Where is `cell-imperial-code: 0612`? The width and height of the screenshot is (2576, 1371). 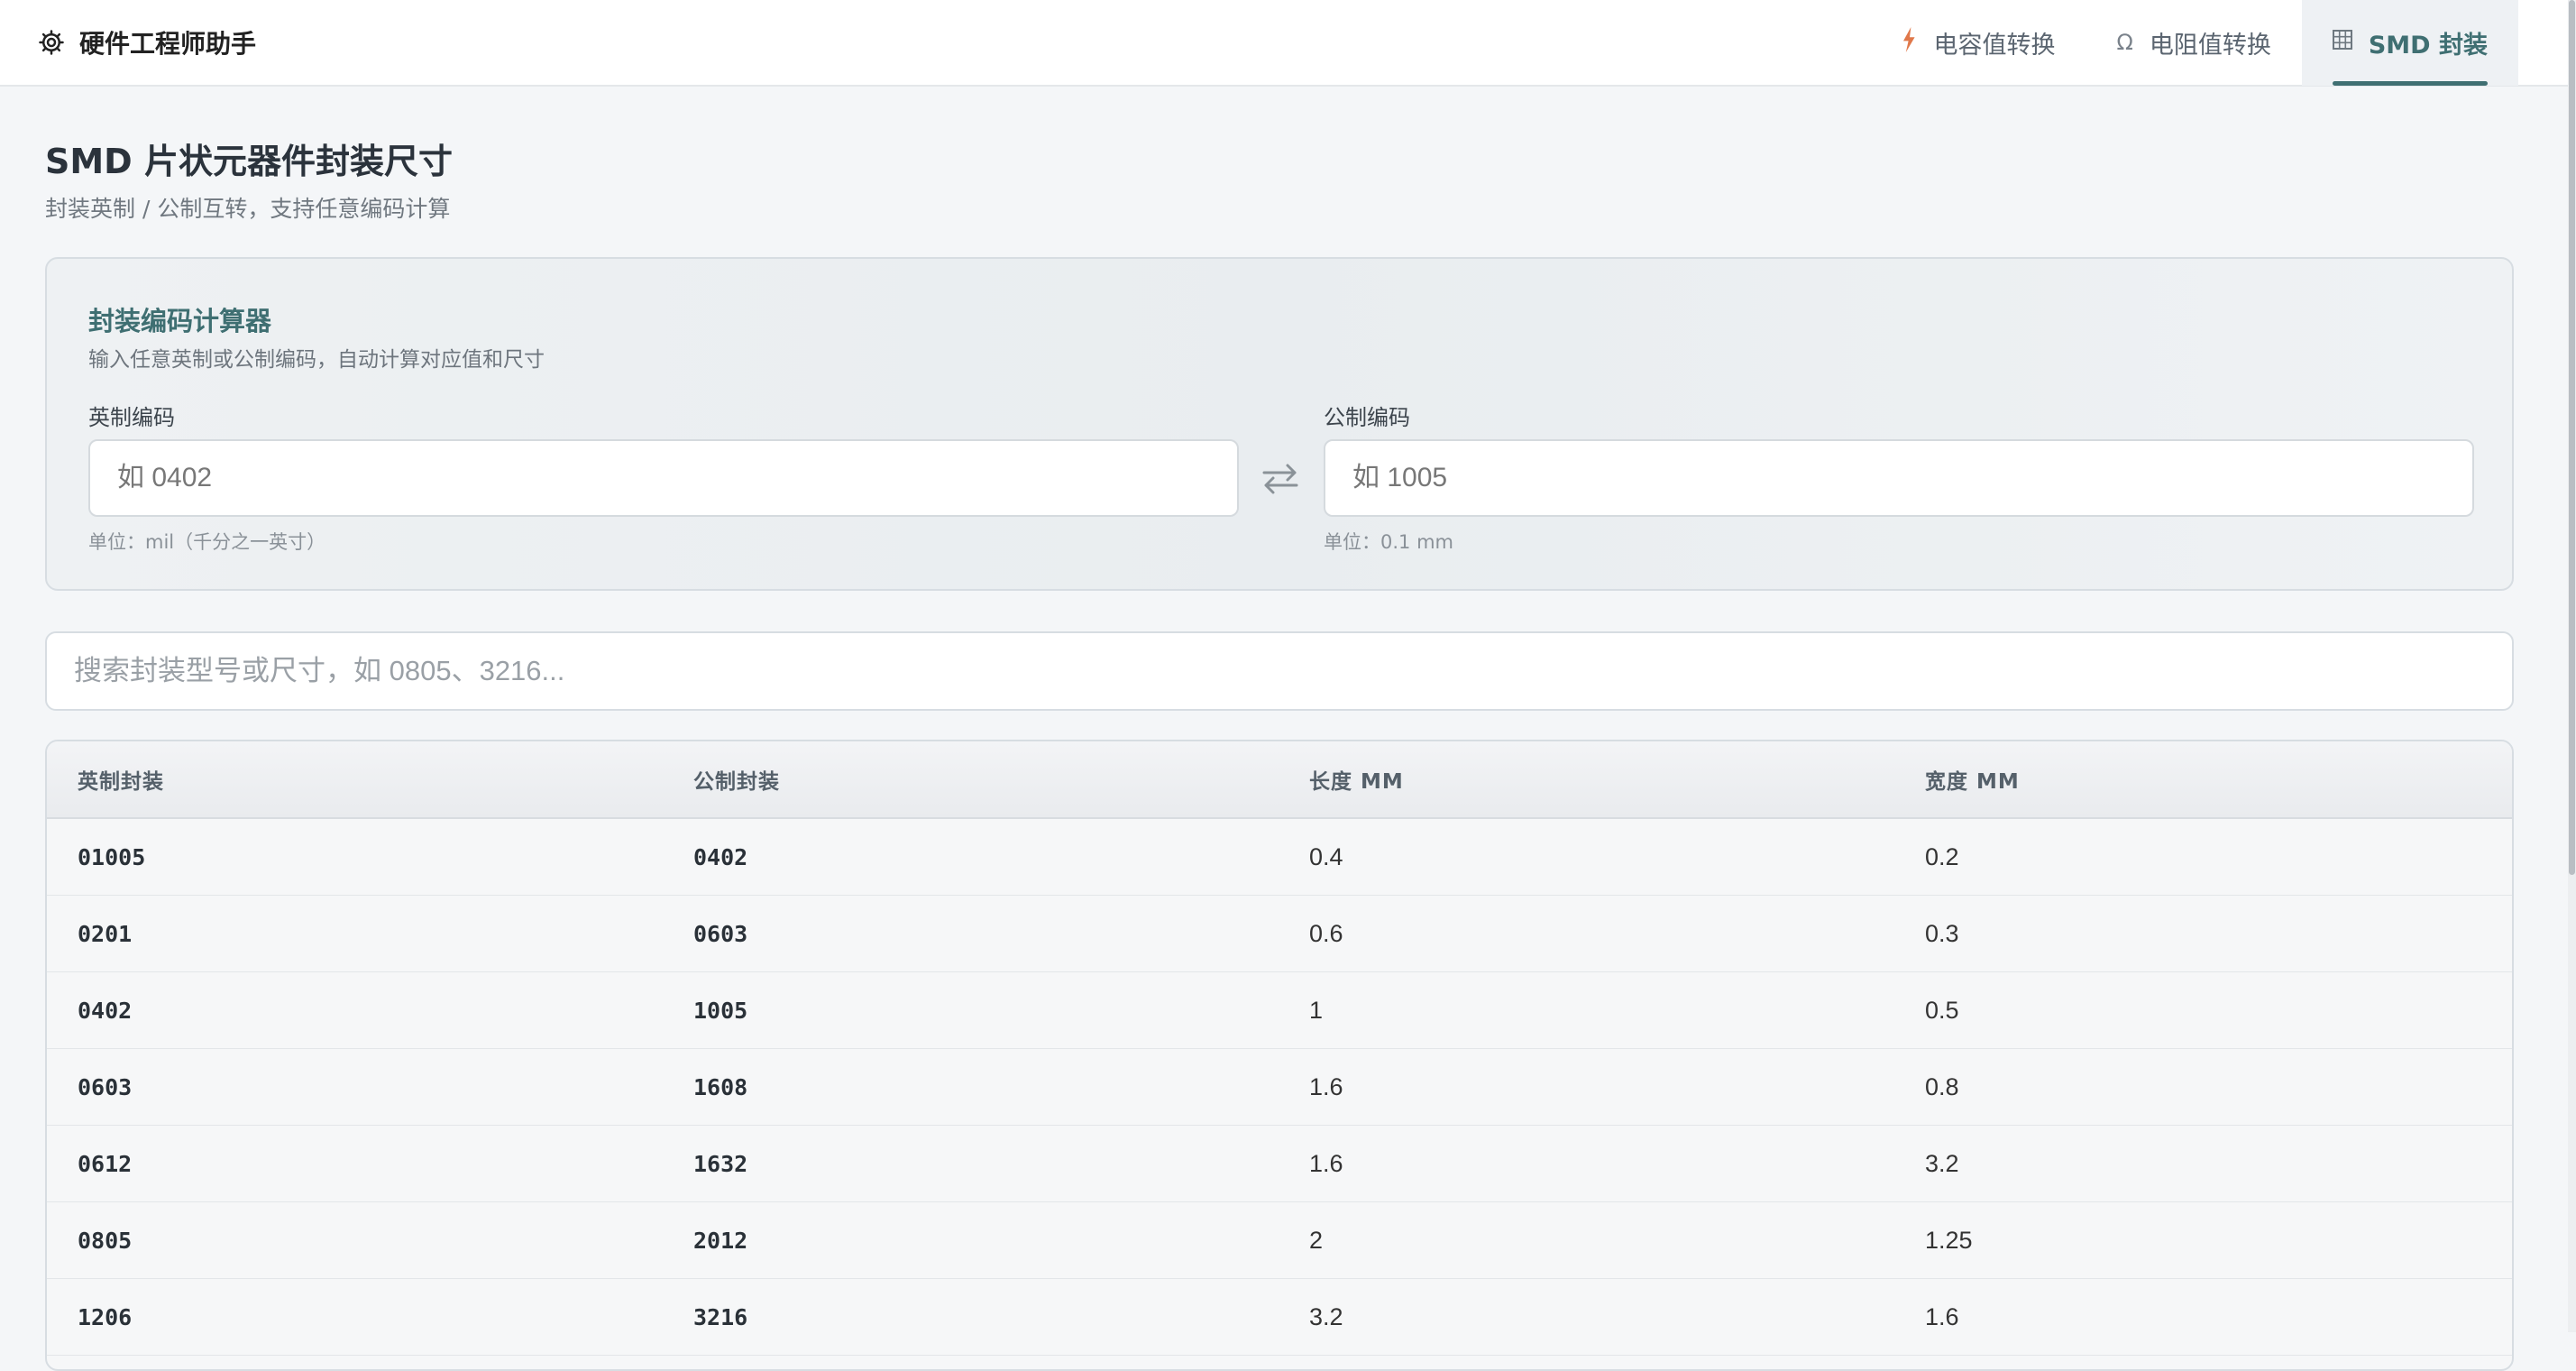
cell-imperial-code: 0612 is located at coordinates (105, 1163).